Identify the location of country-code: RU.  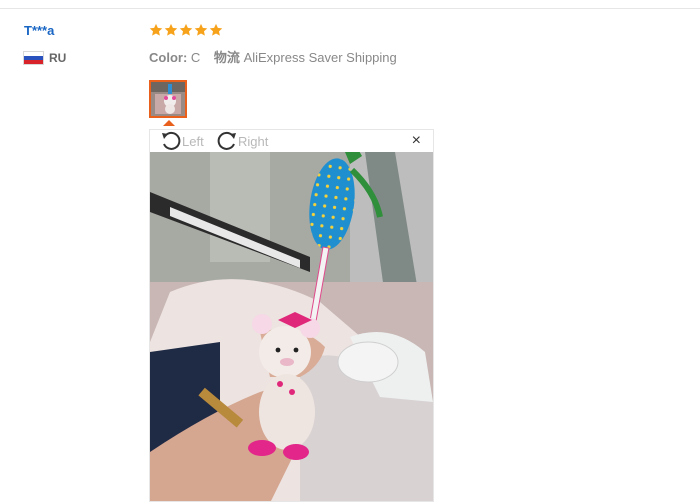
(58, 58).